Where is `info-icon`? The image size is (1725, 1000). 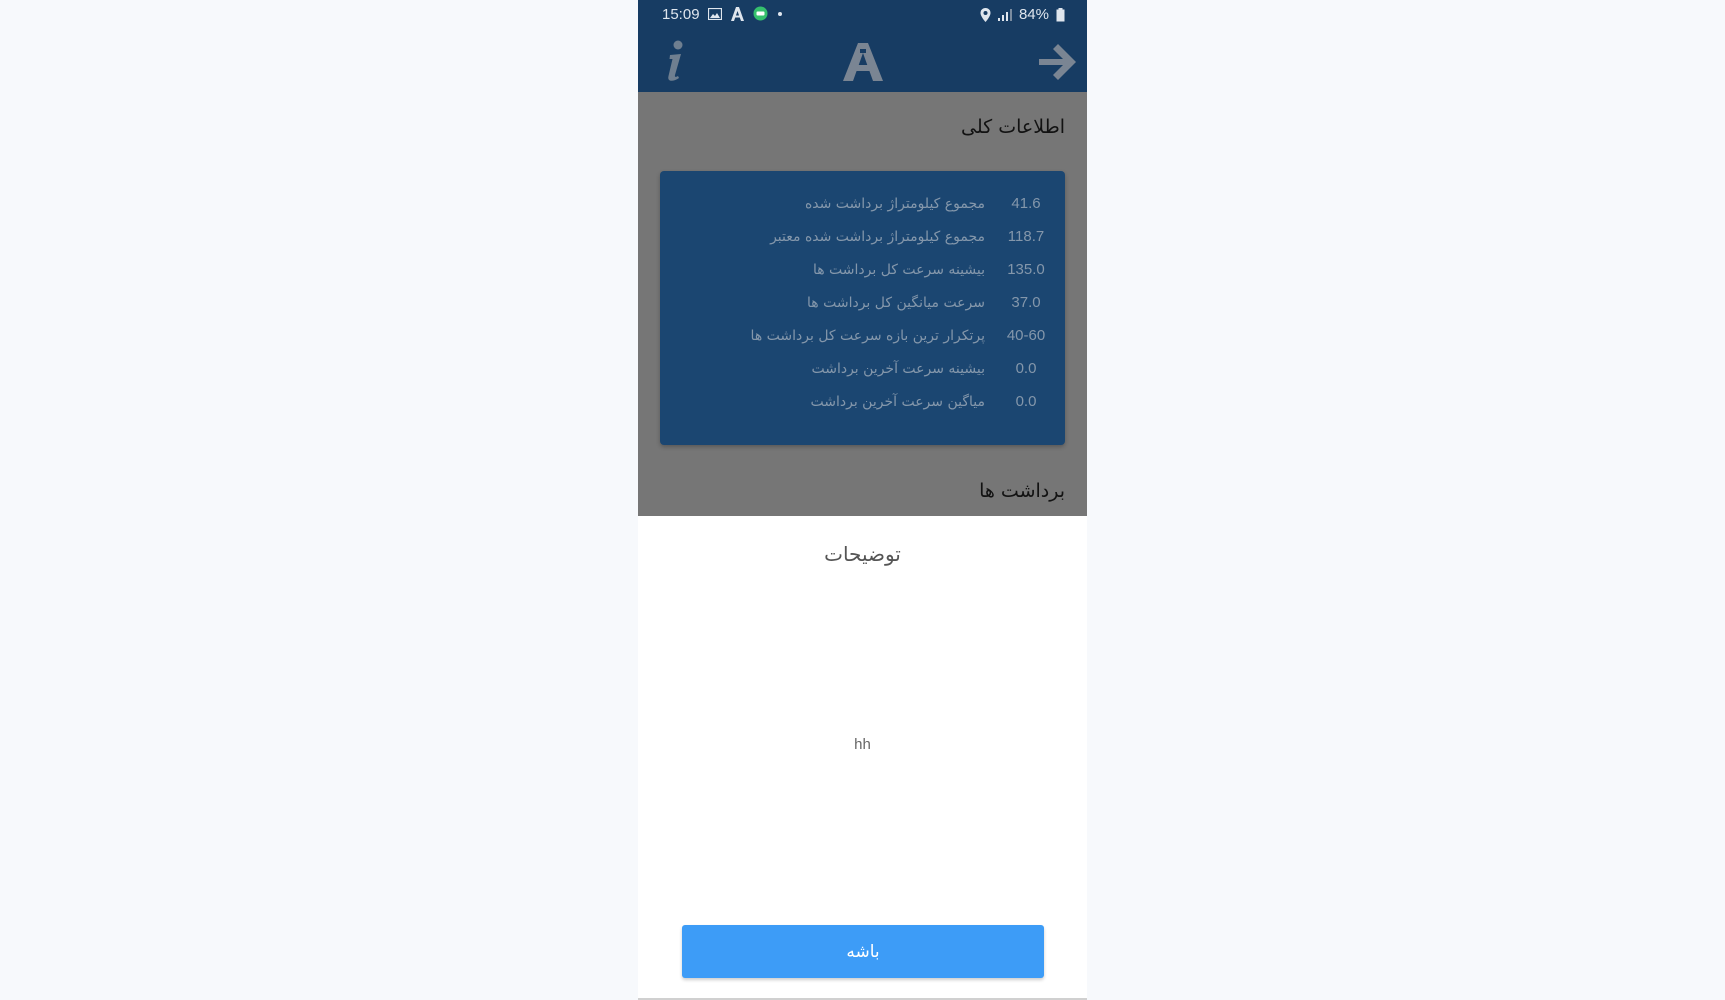 info-icon is located at coordinates (675, 61).